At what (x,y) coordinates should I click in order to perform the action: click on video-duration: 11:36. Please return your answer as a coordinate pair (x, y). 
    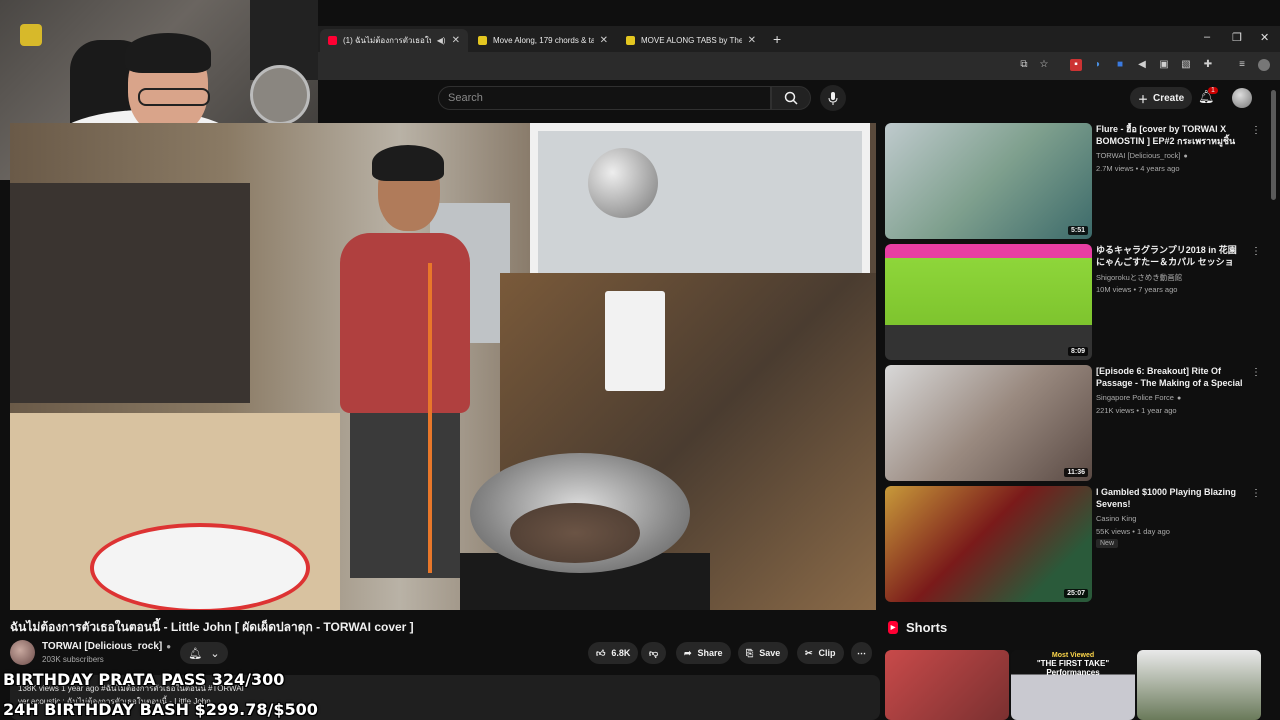
    Looking at the image, I should click on (1076, 472).